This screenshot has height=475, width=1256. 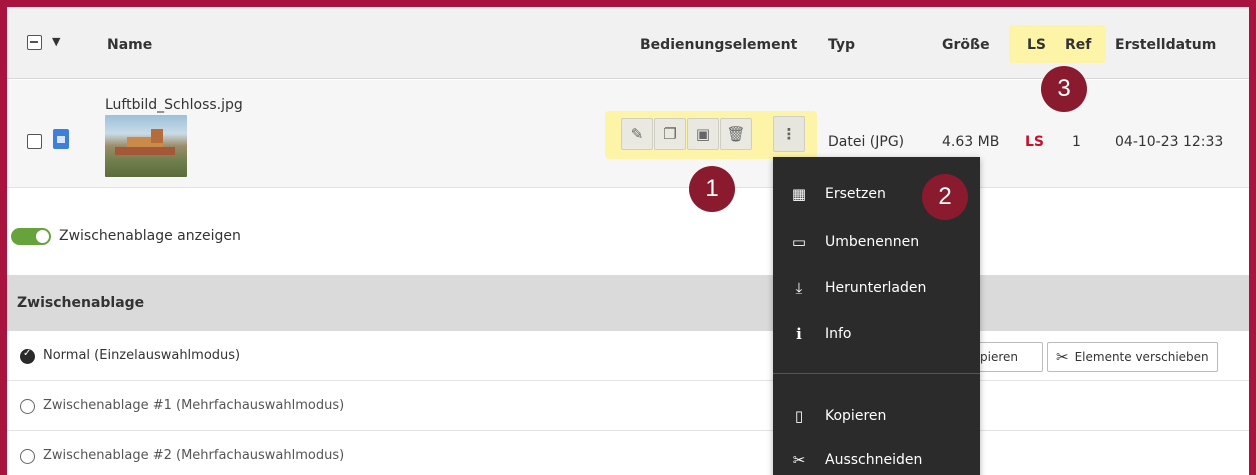 I want to click on column-header-name: Name, so click(x=129, y=45).